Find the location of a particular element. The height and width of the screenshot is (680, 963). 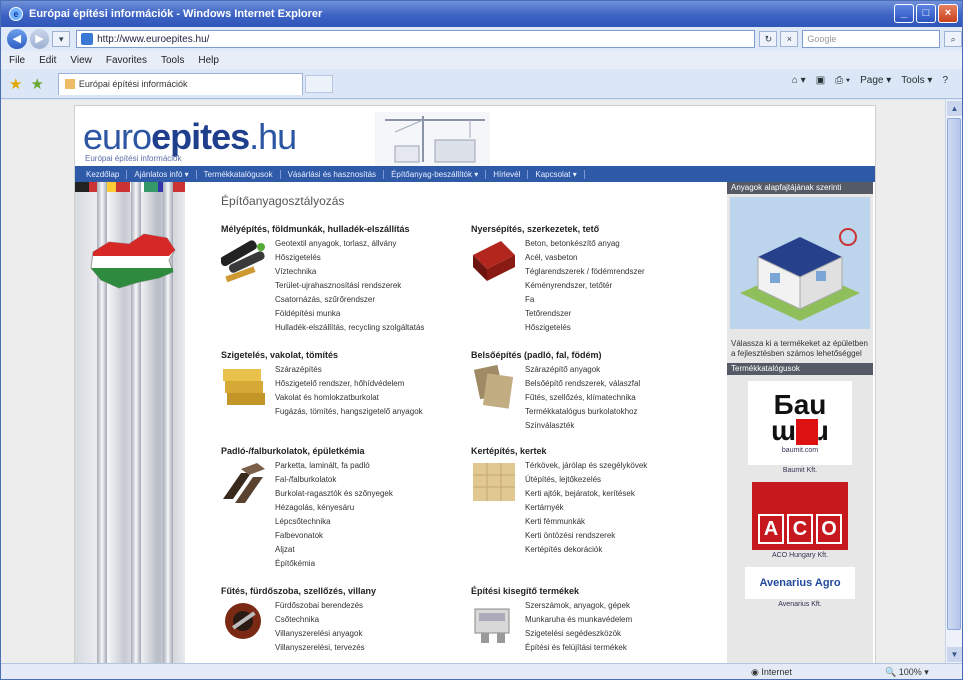

zoom-level: 🔍 100% ▾ is located at coordinates (907, 672).